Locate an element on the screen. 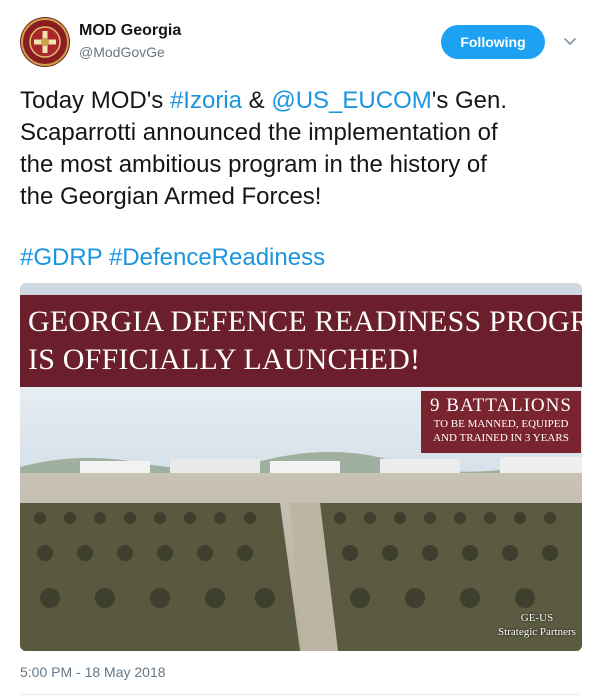 The height and width of the screenshot is (698, 599). callout-line-1: TO BE MANNED, EQUIPED is located at coordinates (501, 424).